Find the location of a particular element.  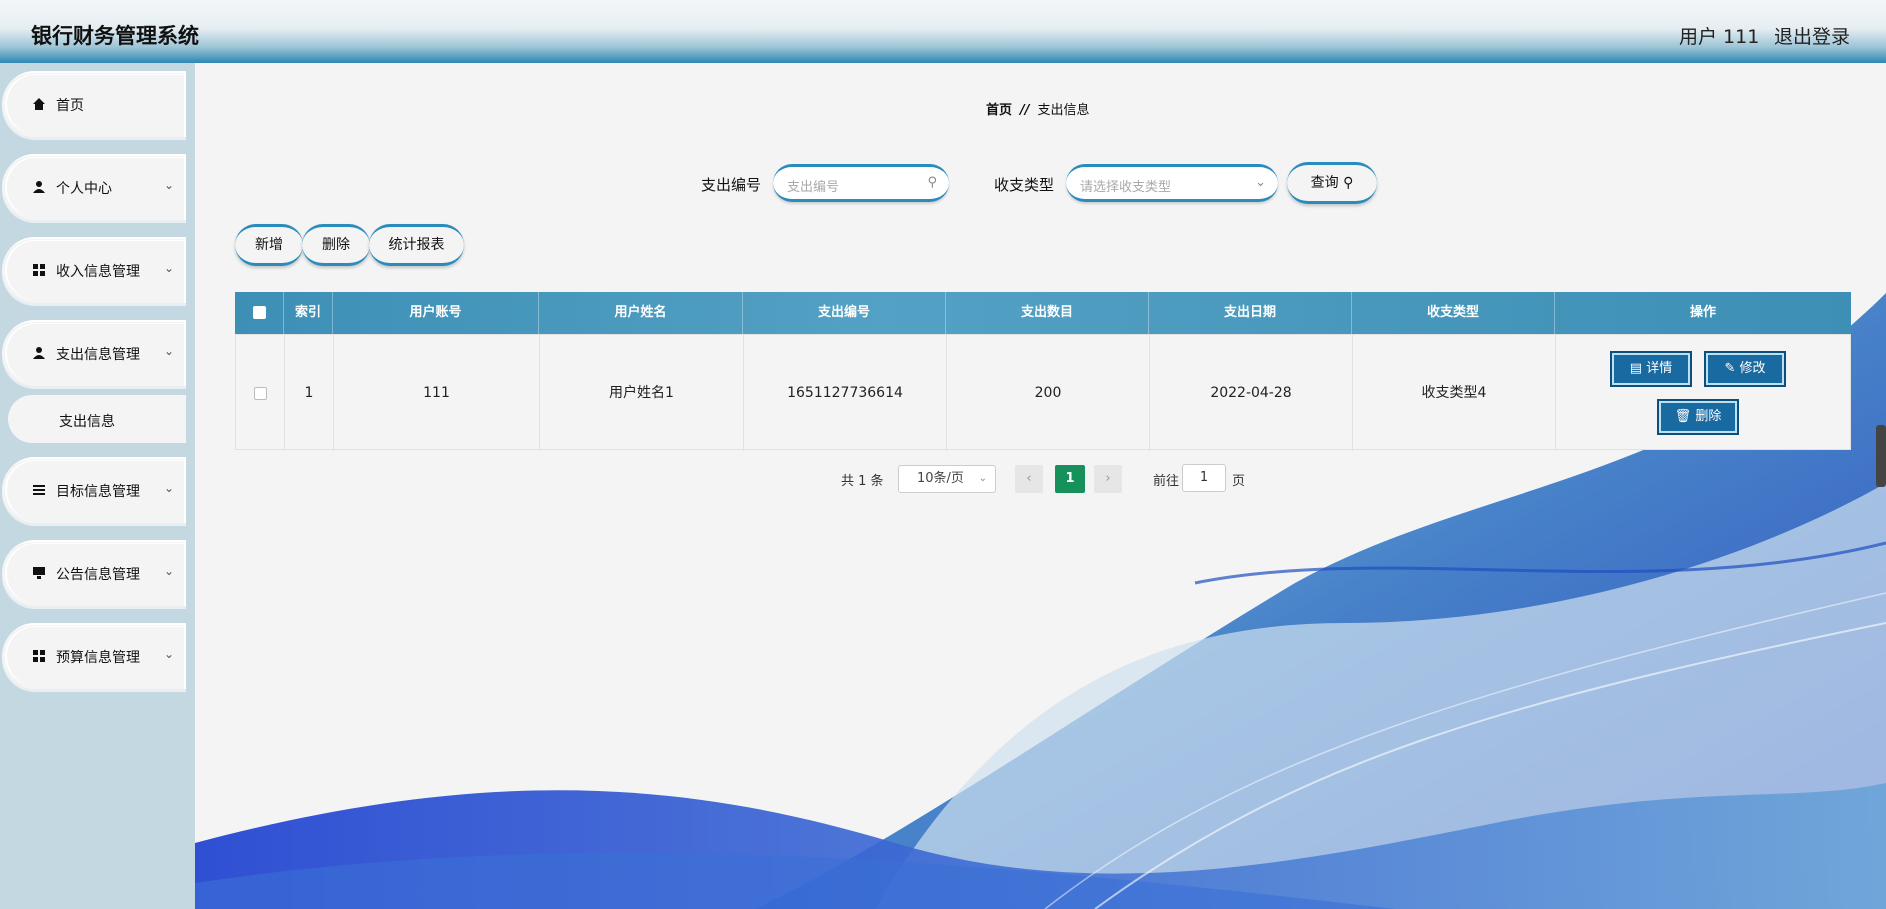

document-icon: ▤ is located at coordinates (1636, 368).